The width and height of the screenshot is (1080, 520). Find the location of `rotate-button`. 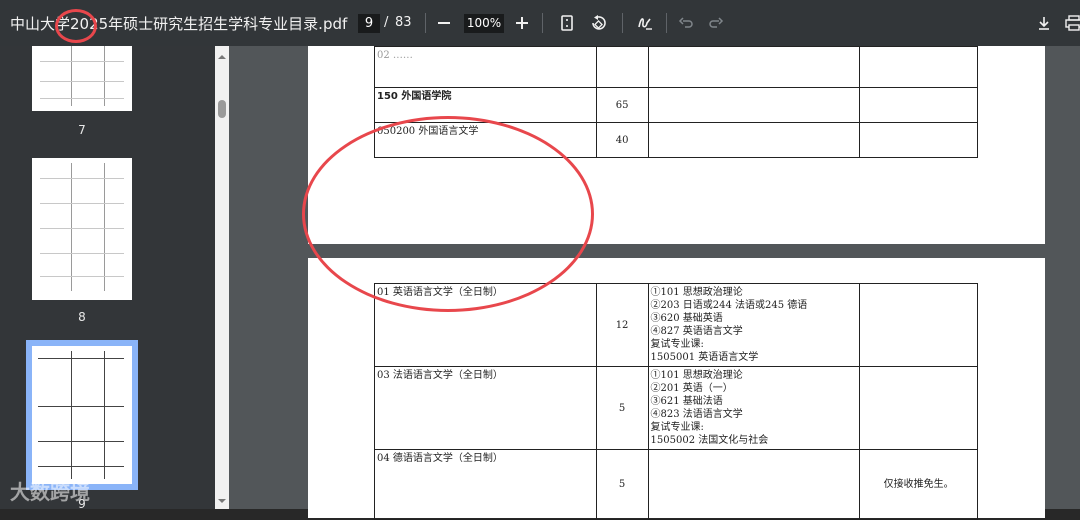

rotate-button is located at coordinates (598, 23).